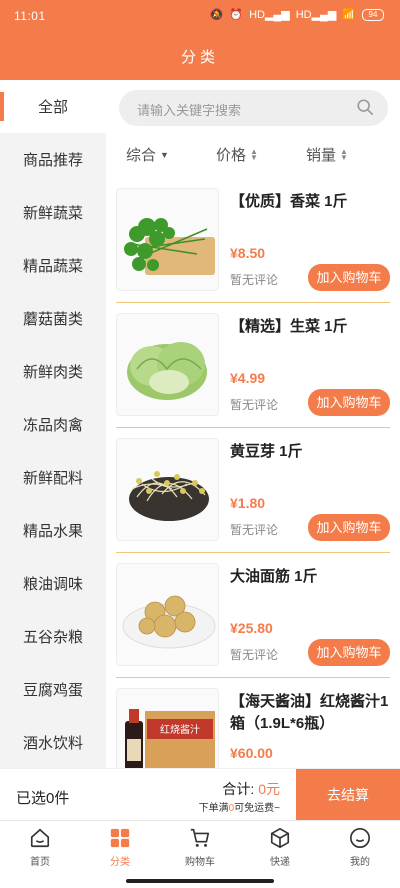 Image resolution: width=400 pixels, height=888 pixels. Describe the element at coordinates (239, 808) in the screenshot. I see `free-shipping-note: 下单满0可免运费~` at that location.